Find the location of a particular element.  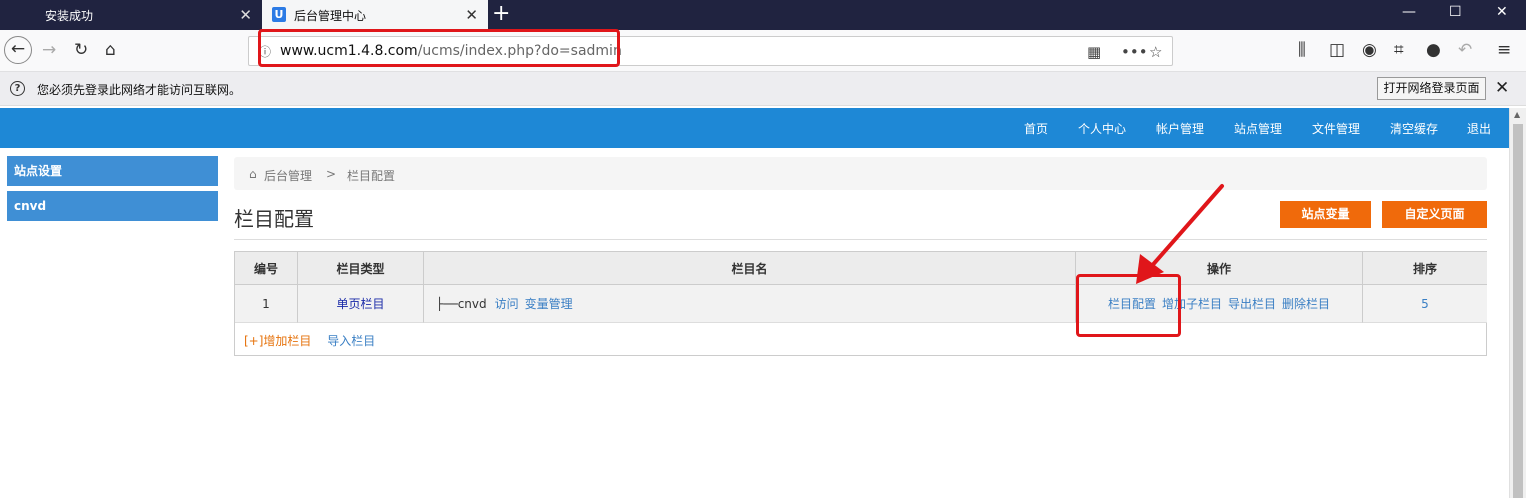

qr-code-icon: ▦ is located at coordinates (1094, 52).